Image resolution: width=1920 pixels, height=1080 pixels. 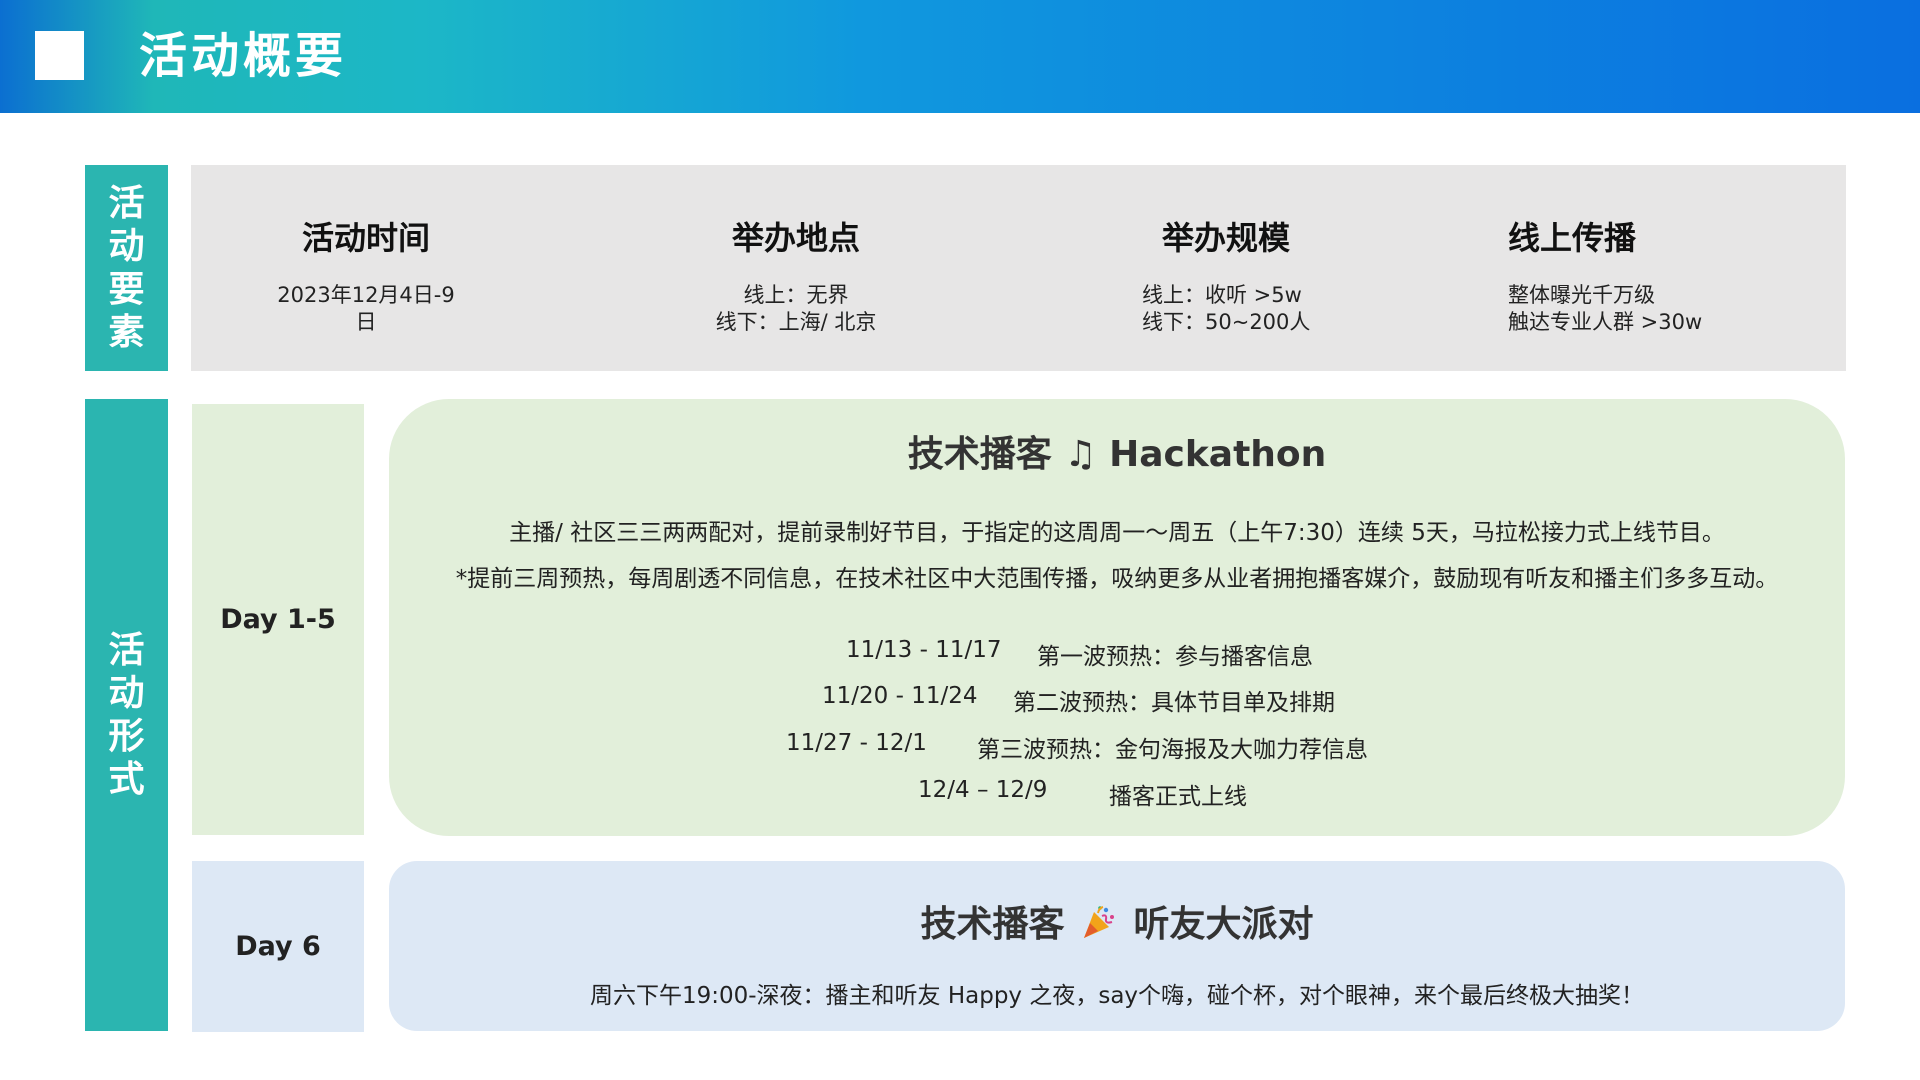 I want to click on schedule-date: 11/20 - 11/24, so click(x=900, y=696).